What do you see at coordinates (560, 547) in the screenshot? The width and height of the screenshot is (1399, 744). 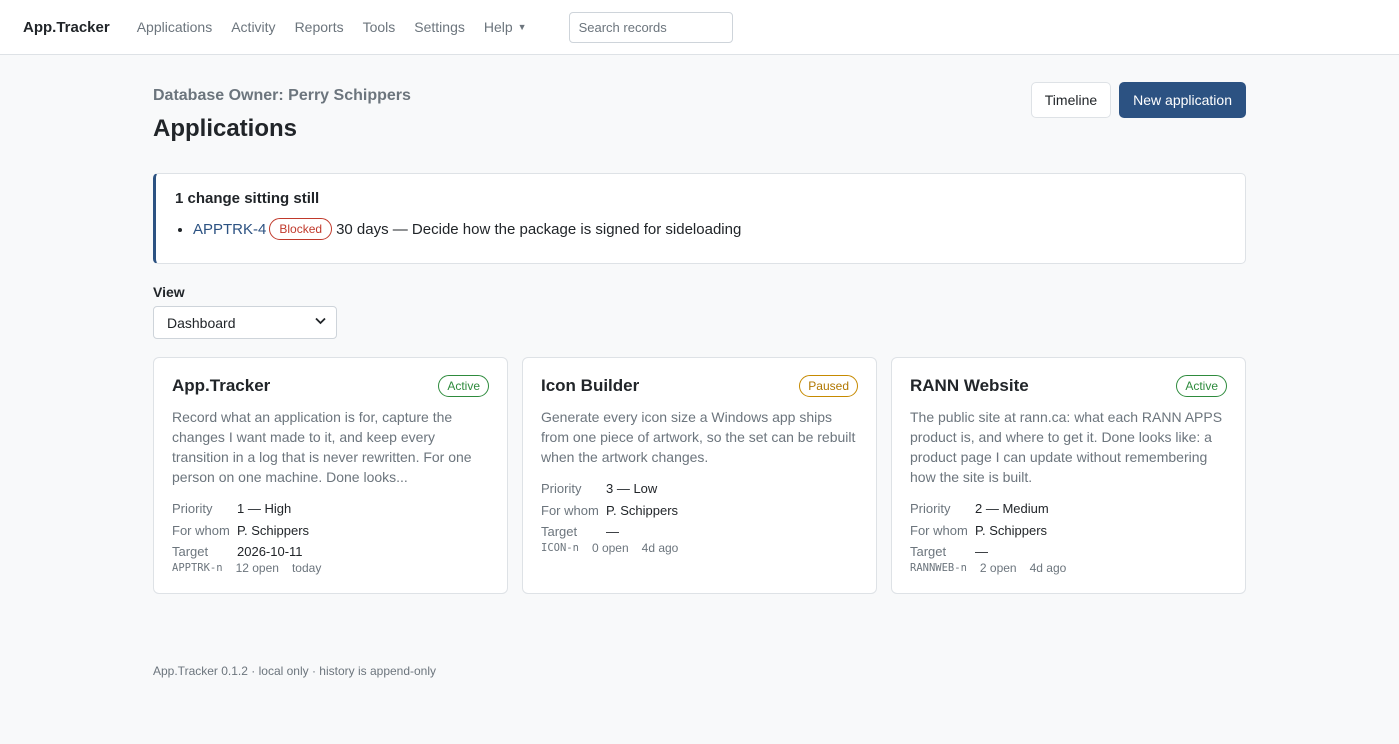 I see `id-prefix: ICON-n` at bounding box center [560, 547].